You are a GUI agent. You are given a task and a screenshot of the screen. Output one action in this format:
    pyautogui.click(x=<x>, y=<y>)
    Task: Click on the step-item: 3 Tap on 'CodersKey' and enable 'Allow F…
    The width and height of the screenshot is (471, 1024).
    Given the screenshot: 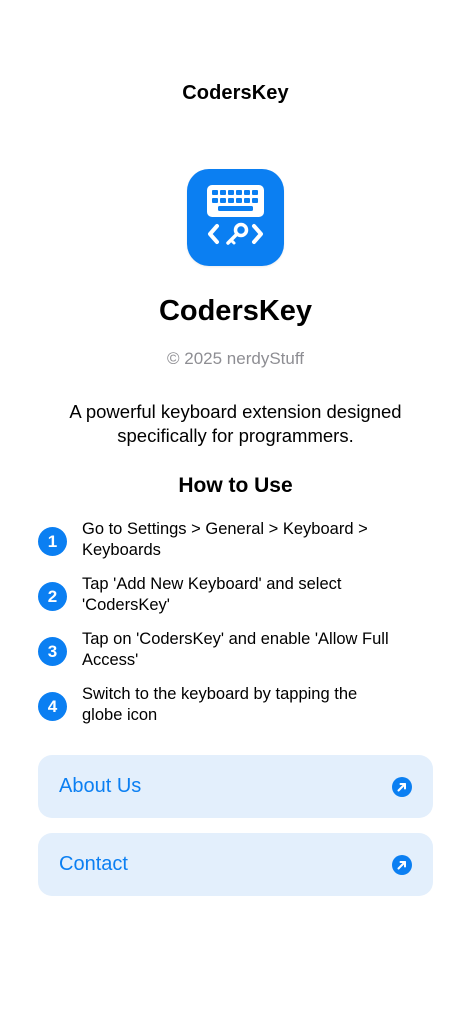 What is the action you would take?
    pyautogui.click(x=238, y=656)
    